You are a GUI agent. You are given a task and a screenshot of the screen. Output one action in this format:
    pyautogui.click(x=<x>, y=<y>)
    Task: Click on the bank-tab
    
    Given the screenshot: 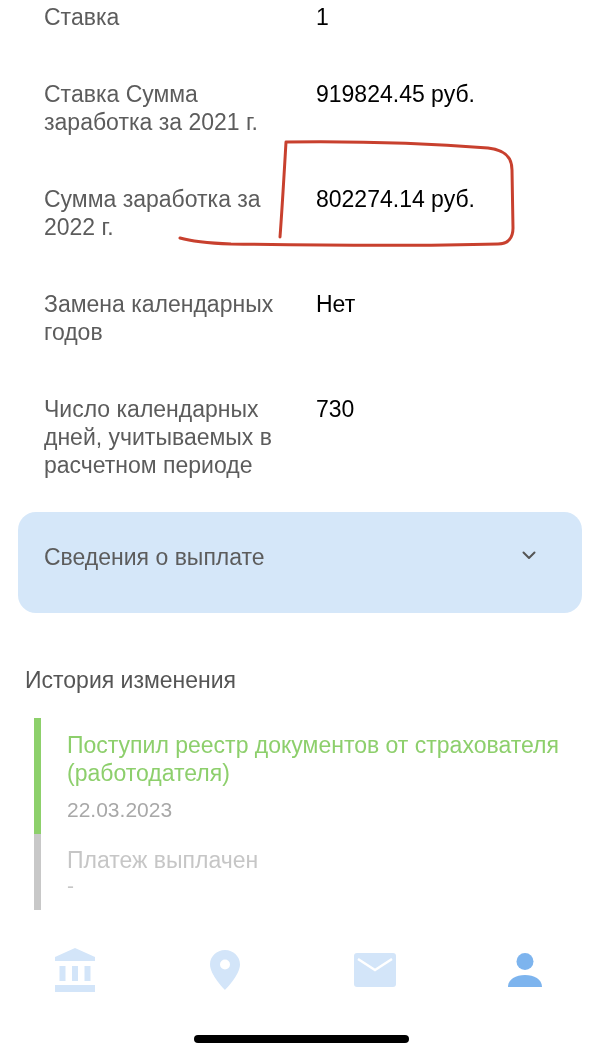 What is the action you would take?
    pyautogui.click(x=75, y=970)
    